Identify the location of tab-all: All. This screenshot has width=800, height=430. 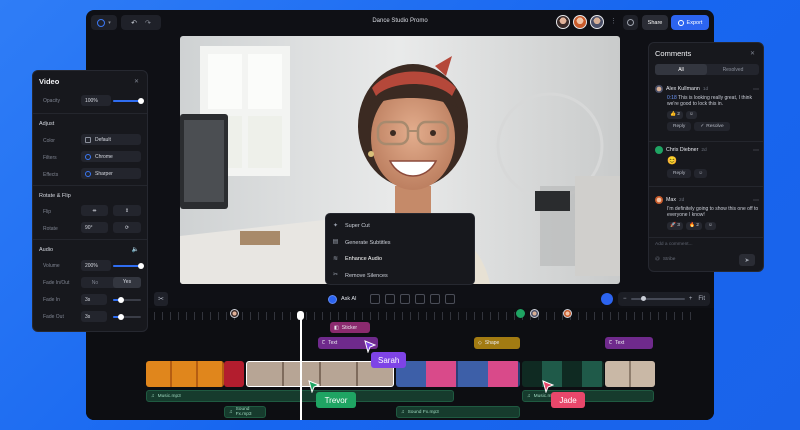
(681, 69).